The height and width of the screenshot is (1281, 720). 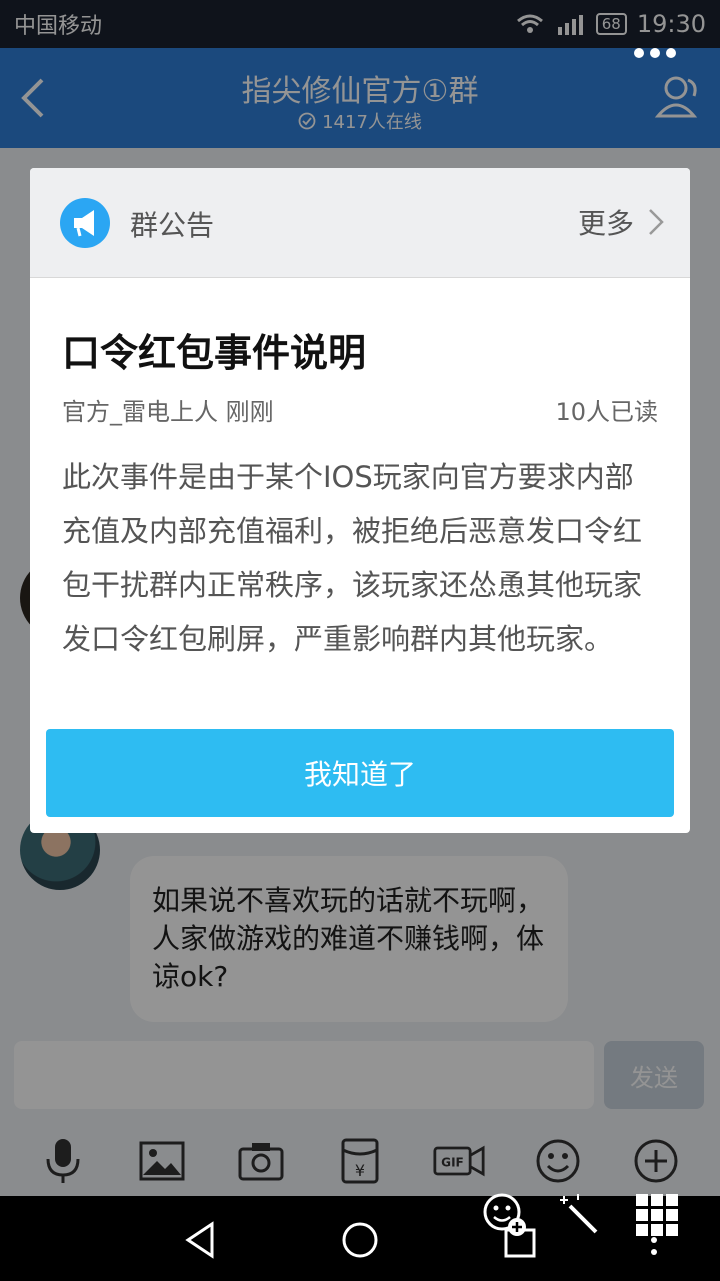 What do you see at coordinates (505, 1215) in the screenshot?
I see `sticker-add-icon` at bounding box center [505, 1215].